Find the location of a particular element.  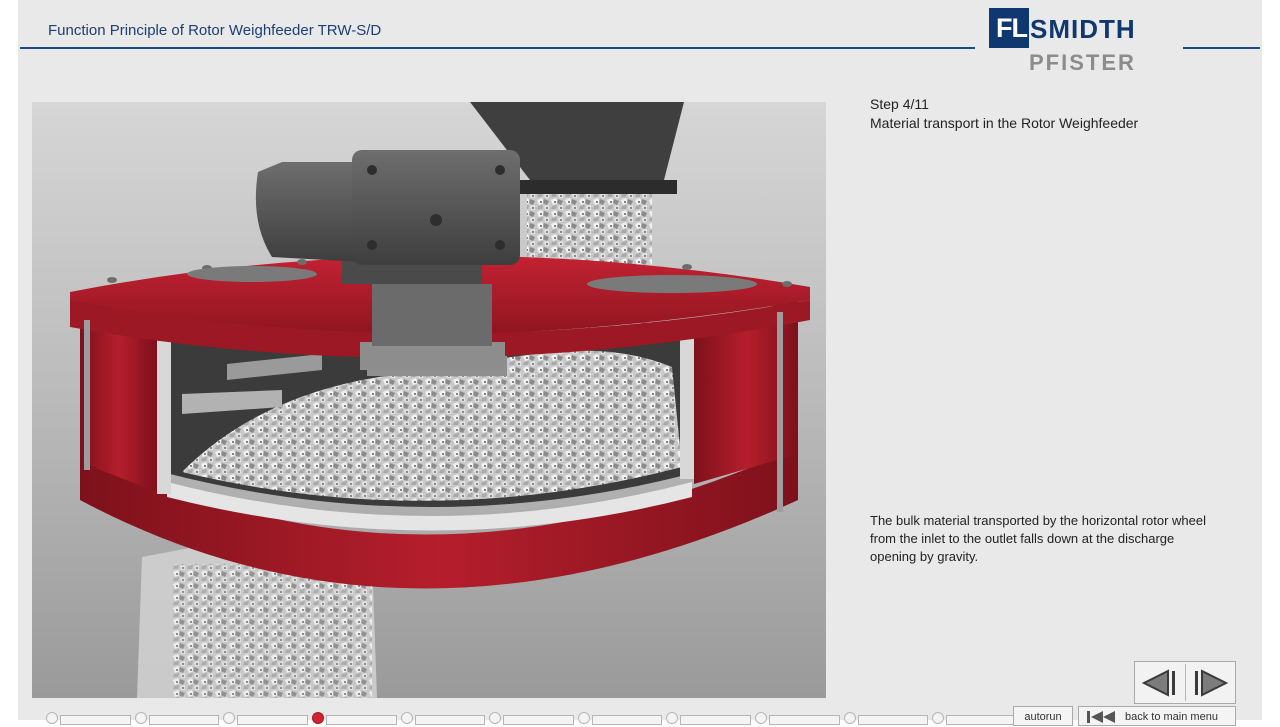

progress-step-7-marker is located at coordinates (583, 718).